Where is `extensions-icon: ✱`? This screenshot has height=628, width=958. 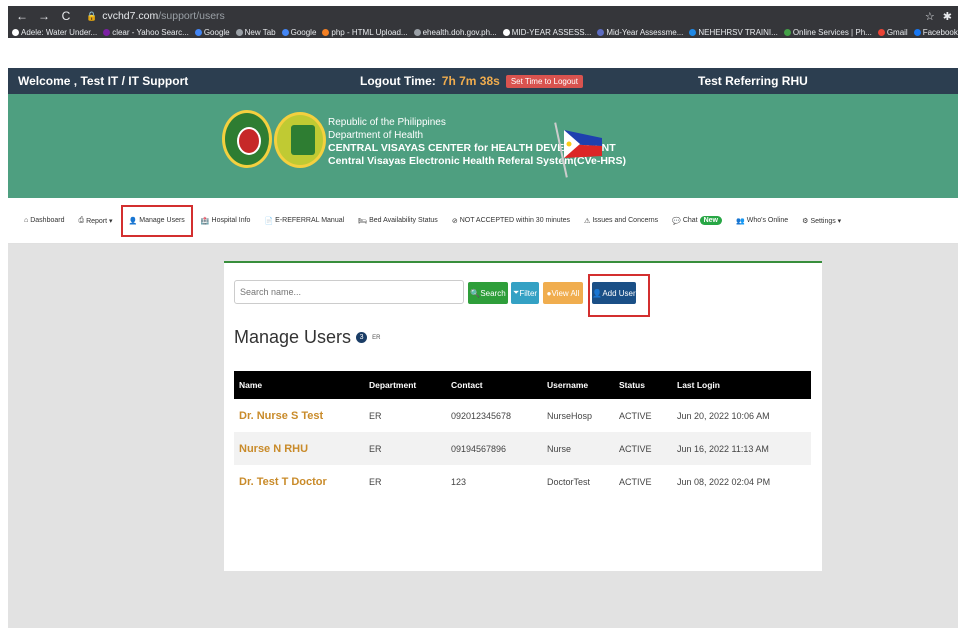 extensions-icon: ✱ is located at coordinates (947, 16).